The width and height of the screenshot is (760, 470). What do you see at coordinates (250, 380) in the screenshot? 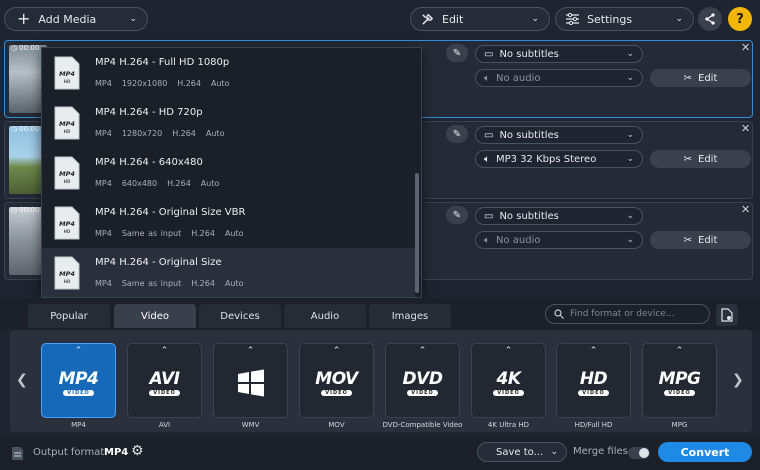
I see `format-tile-wmv: ⌃` at bounding box center [250, 380].